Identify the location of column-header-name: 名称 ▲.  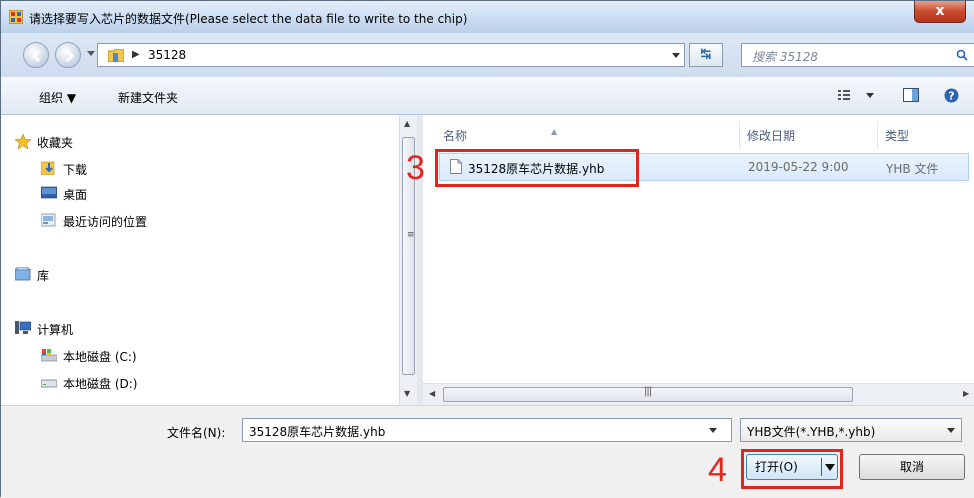
(500, 135).